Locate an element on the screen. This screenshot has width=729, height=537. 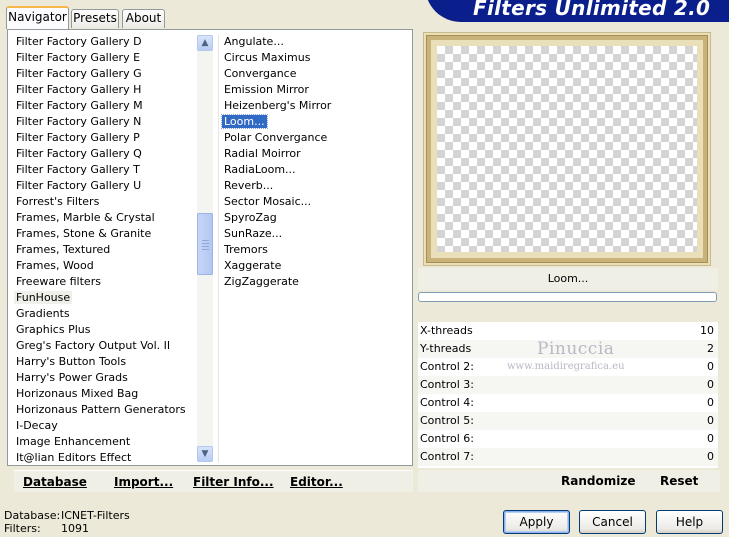
database-button: Database is located at coordinates (55, 482).